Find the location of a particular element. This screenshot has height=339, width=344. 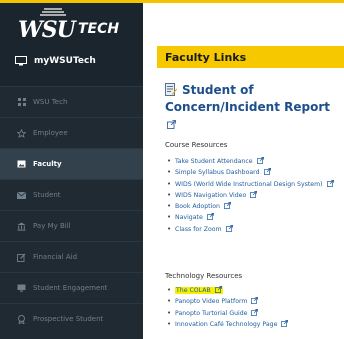

list-item: Book Adoption is located at coordinates (254, 207).